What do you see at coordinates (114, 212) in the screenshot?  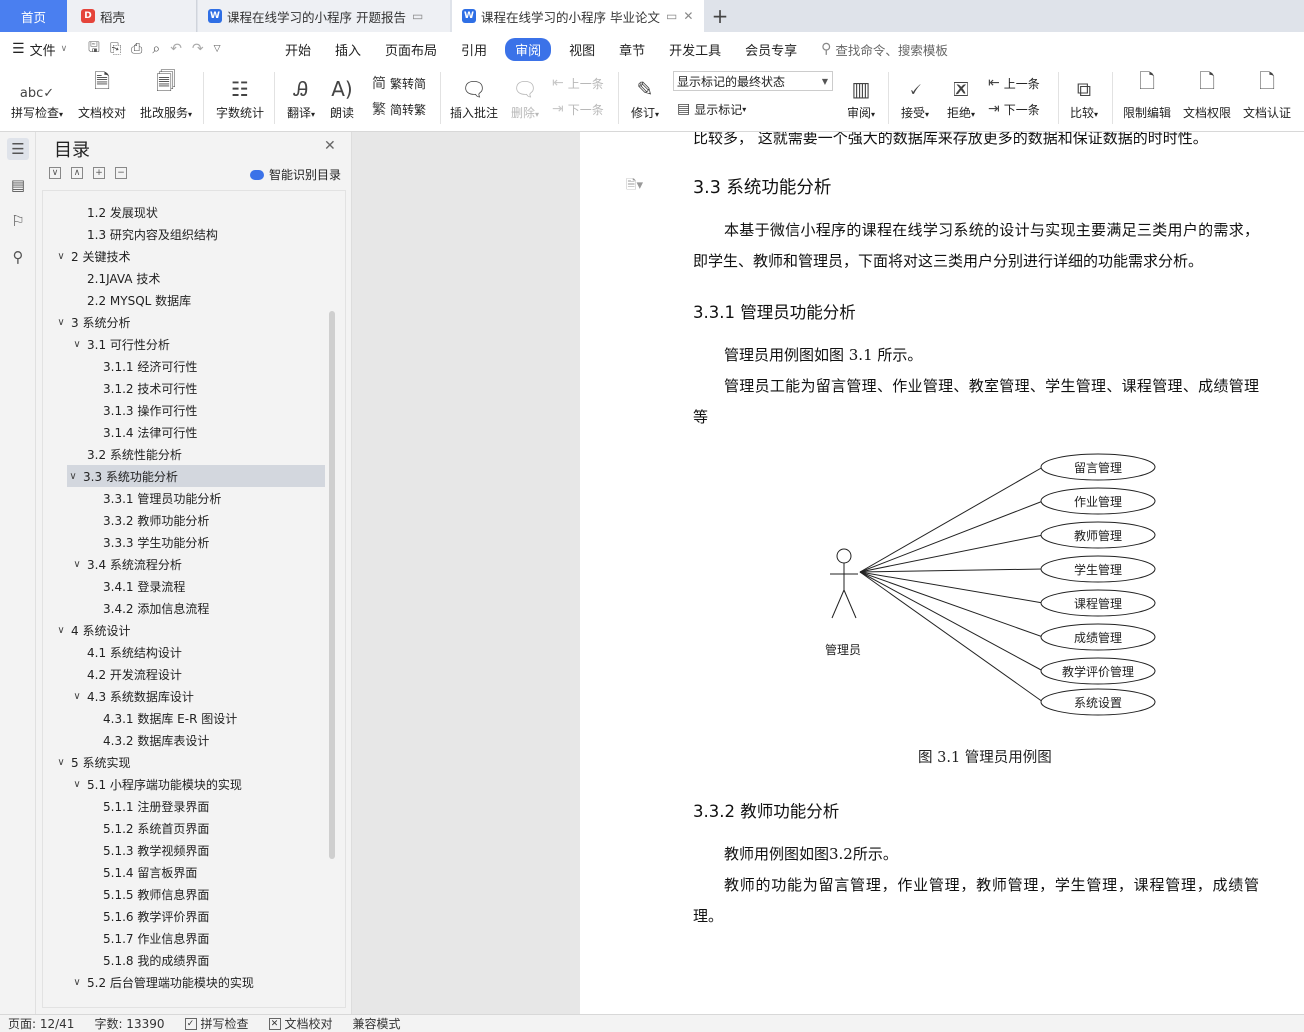 I see `toc-item: 1.2 发展现状` at bounding box center [114, 212].